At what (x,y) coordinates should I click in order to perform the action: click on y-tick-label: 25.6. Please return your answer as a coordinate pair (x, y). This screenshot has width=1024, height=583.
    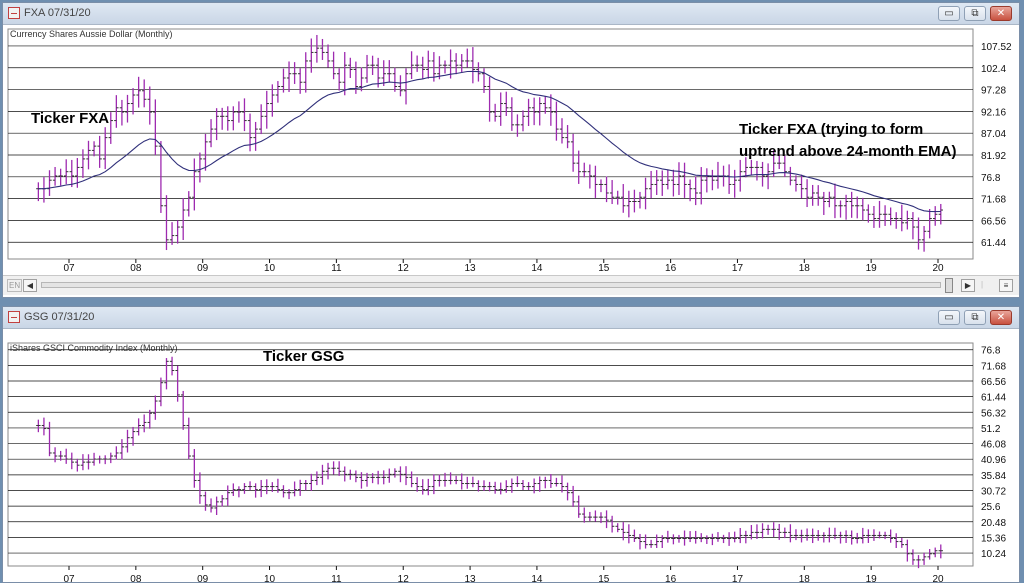
    Looking at the image, I should click on (991, 507).